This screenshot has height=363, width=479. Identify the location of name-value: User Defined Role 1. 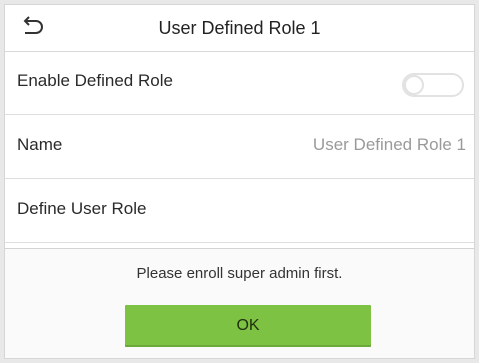
(389, 144).